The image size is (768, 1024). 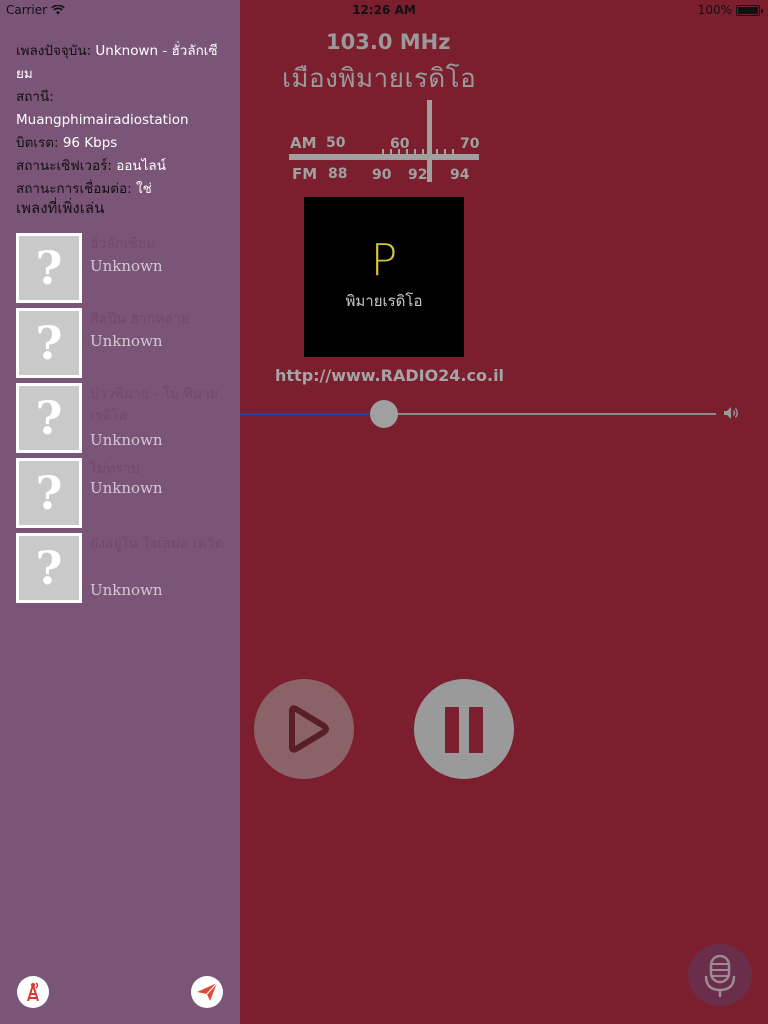 I want to click on info-current-song: เพลงปัจจุบัน: Unknown - ฮั่วลักเซียม, so click(x=123, y=63).